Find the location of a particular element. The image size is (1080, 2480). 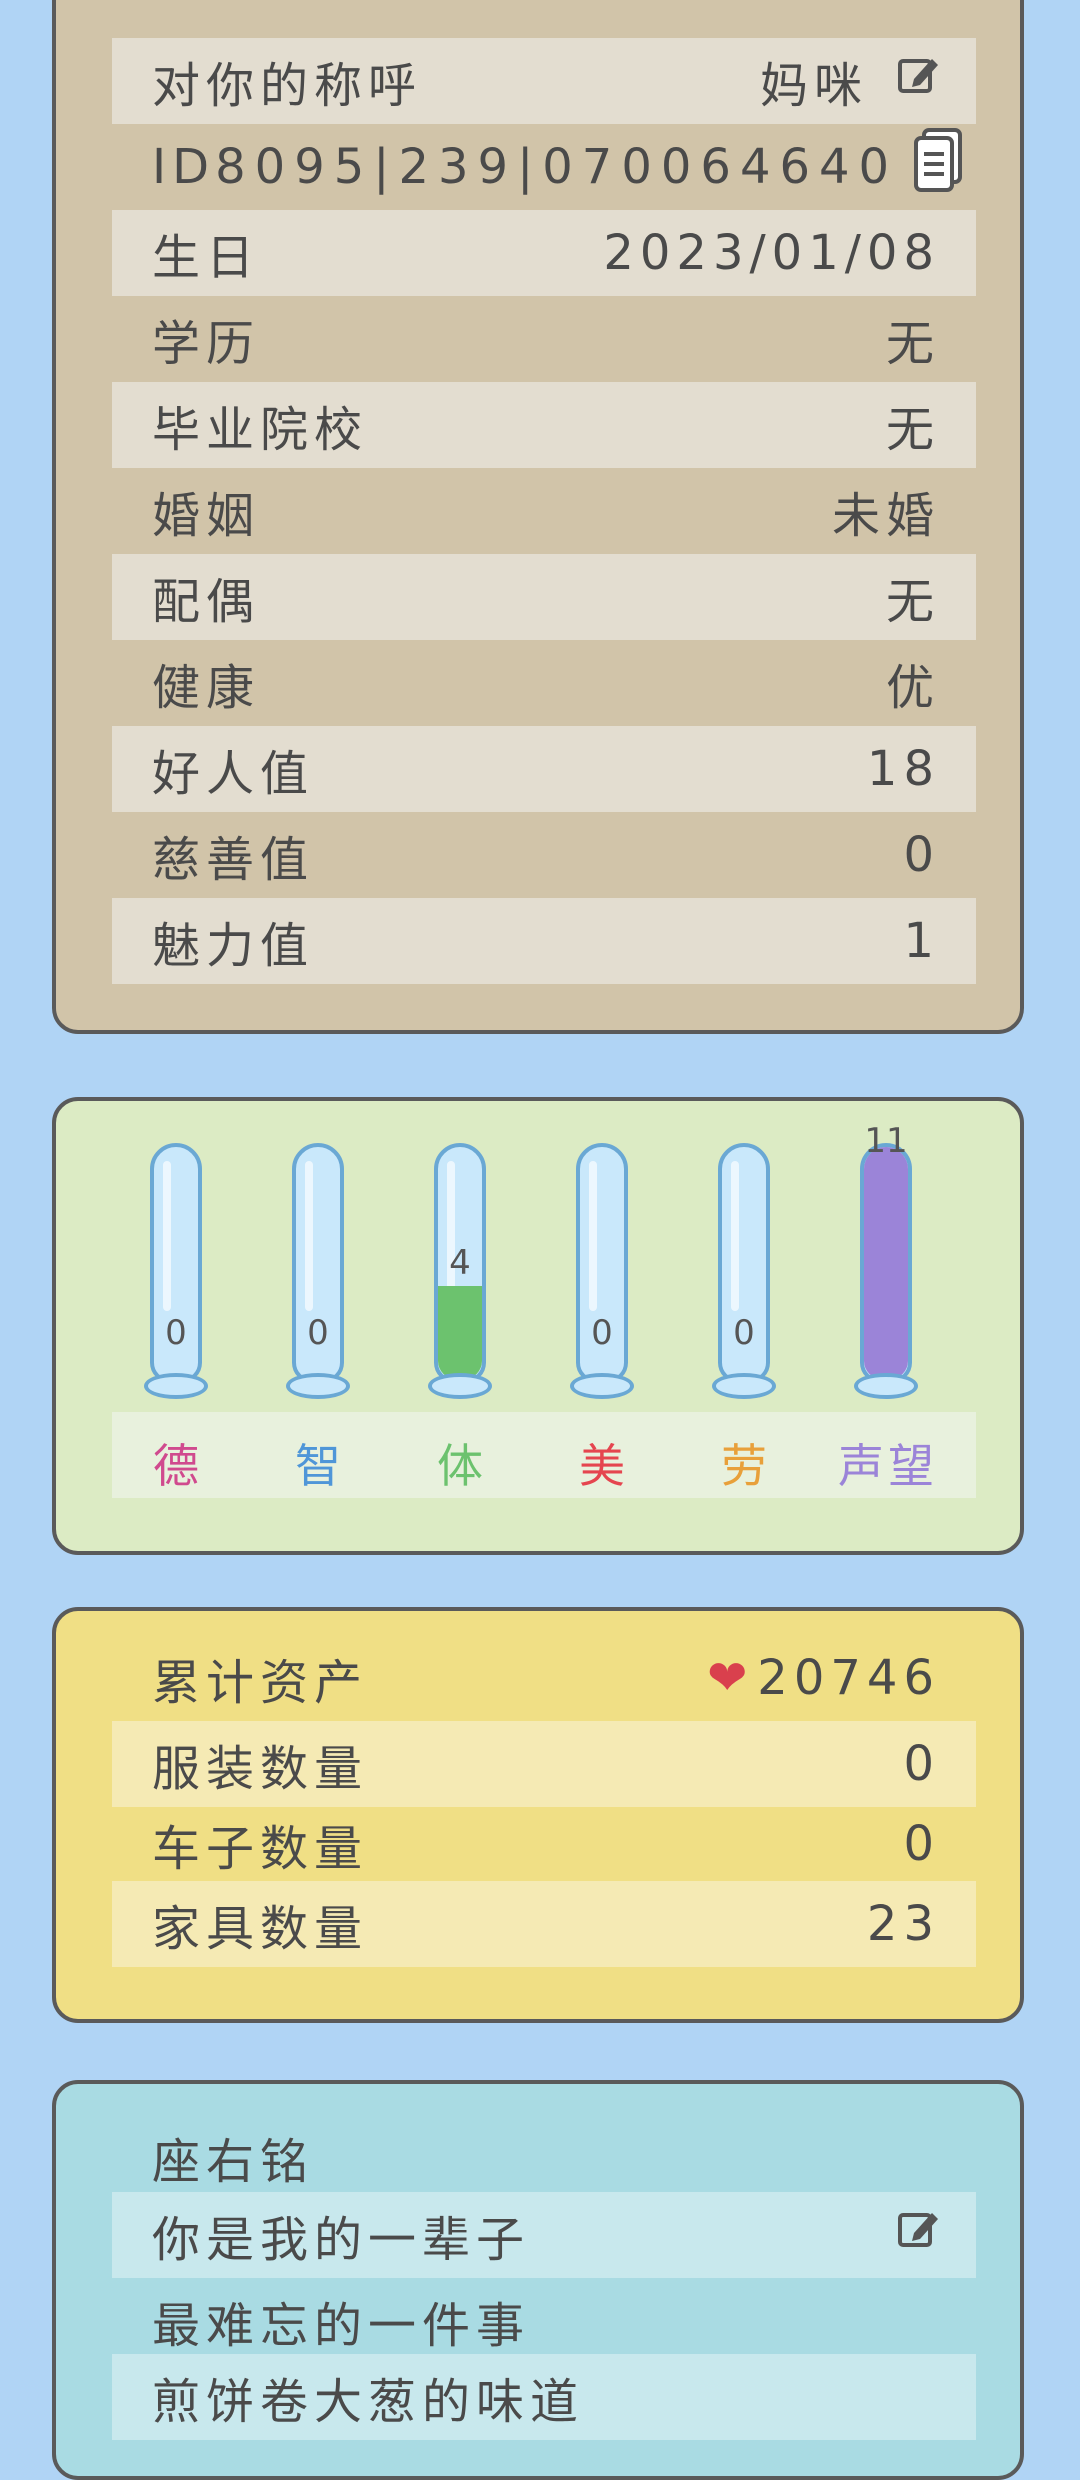

profile-row-charity: 慈善值 0 is located at coordinates (544, 855).